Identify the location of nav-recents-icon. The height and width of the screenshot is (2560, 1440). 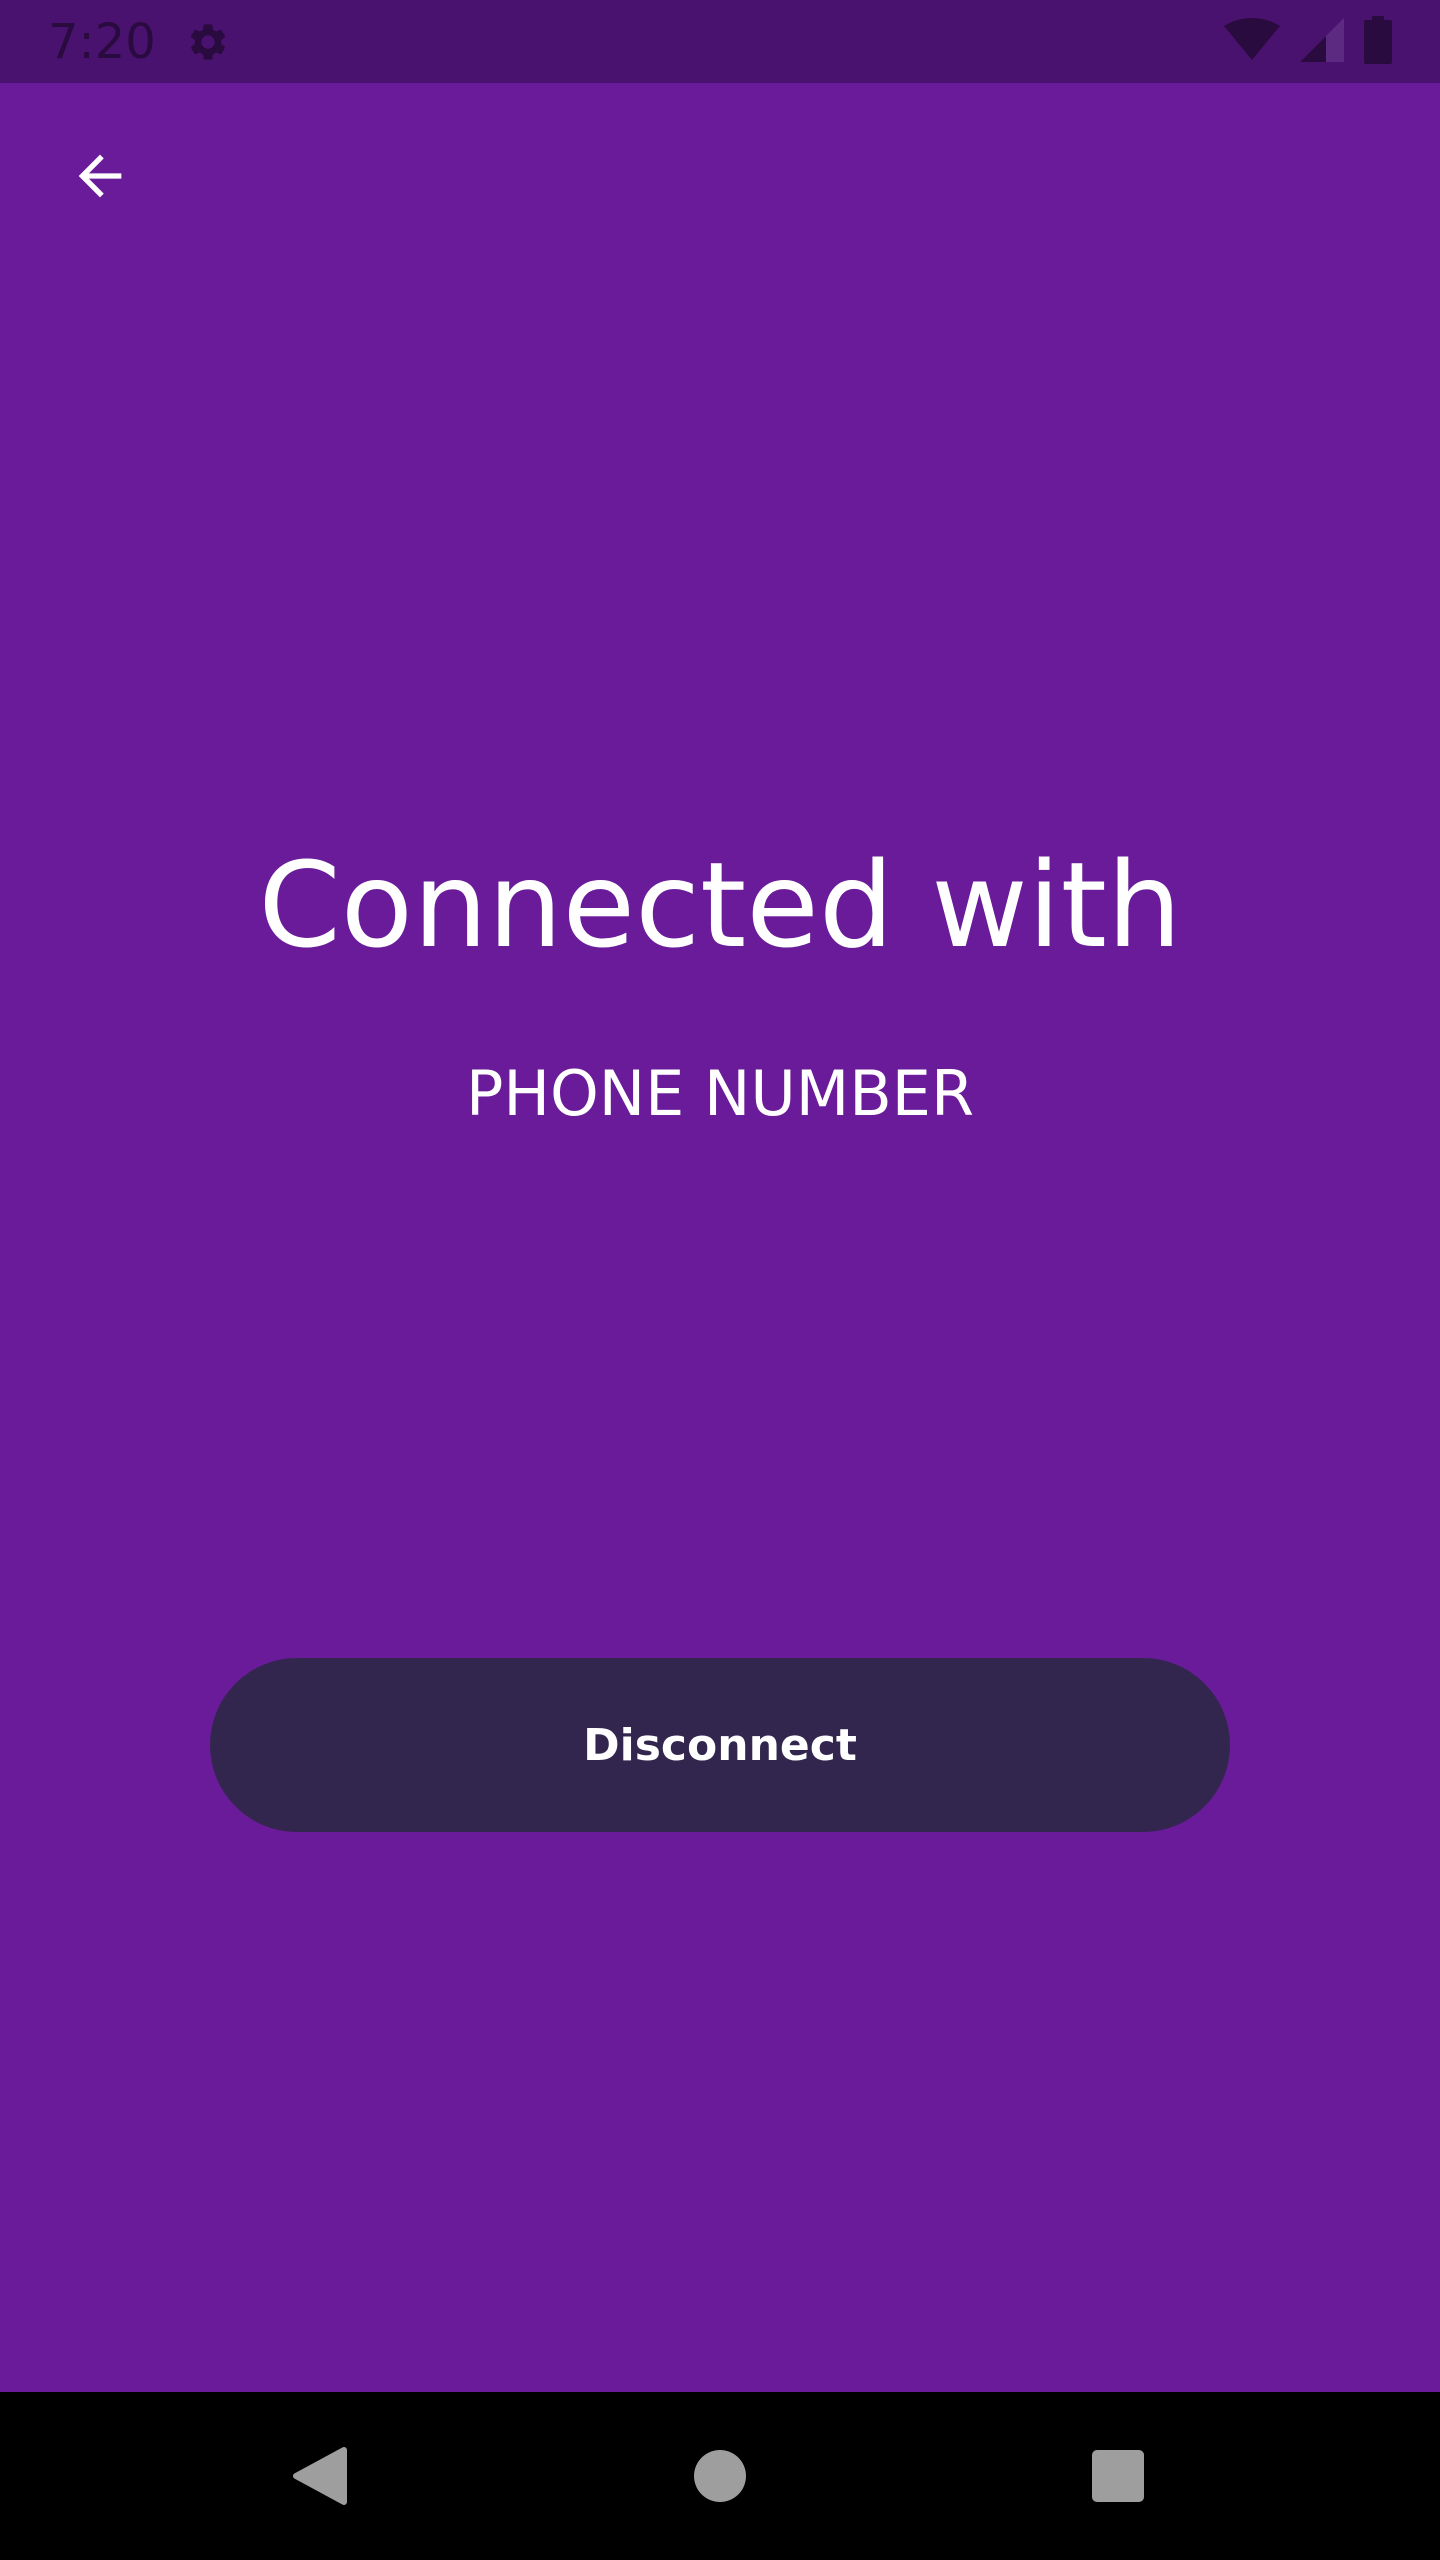
(1118, 2476).